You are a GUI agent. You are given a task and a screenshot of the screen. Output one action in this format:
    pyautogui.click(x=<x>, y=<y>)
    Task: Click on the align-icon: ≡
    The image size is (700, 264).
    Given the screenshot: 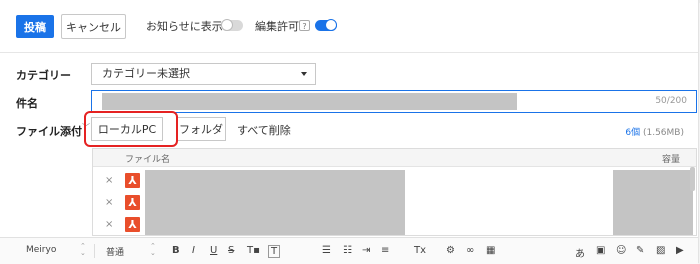 What is the action you would take?
    pyautogui.click(x=385, y=250)
    